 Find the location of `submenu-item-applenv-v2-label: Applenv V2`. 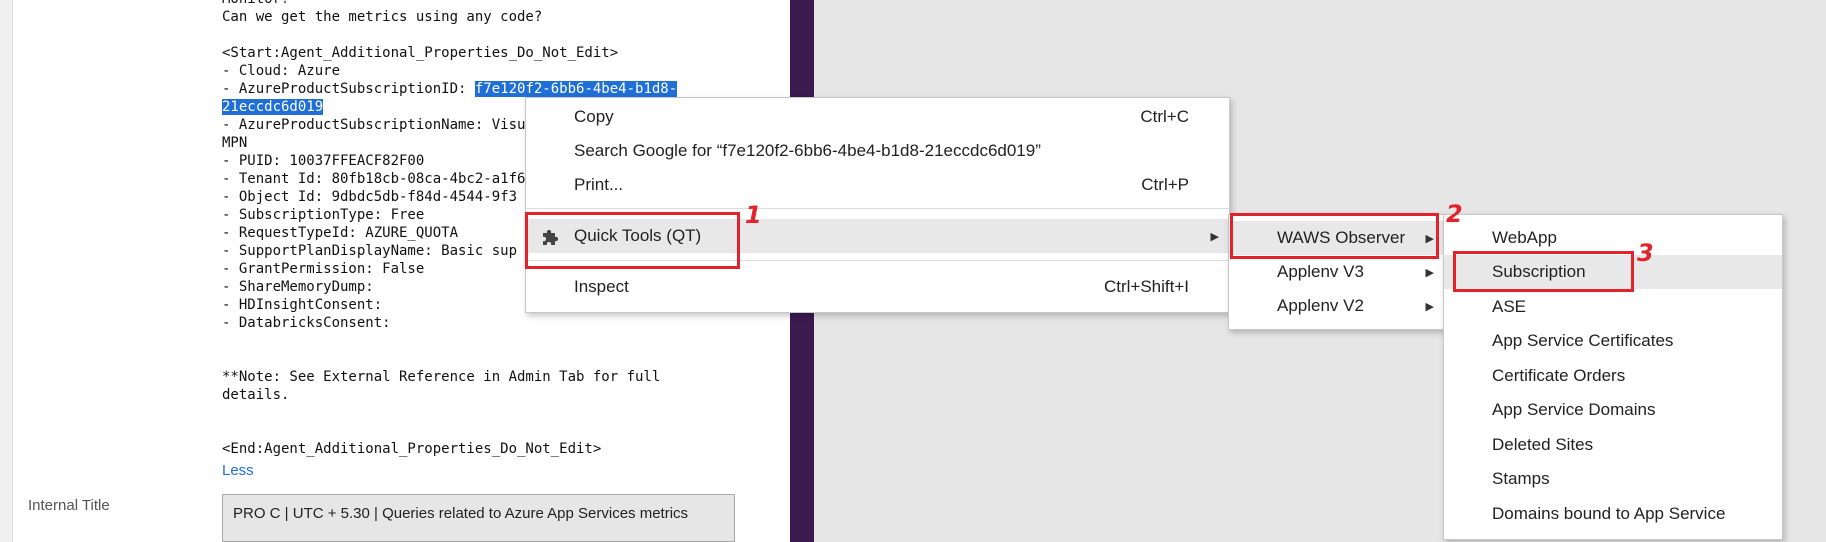

submenu-item-applenv-v2-label: Applenv V2 is located at coordinates (1320, 305).